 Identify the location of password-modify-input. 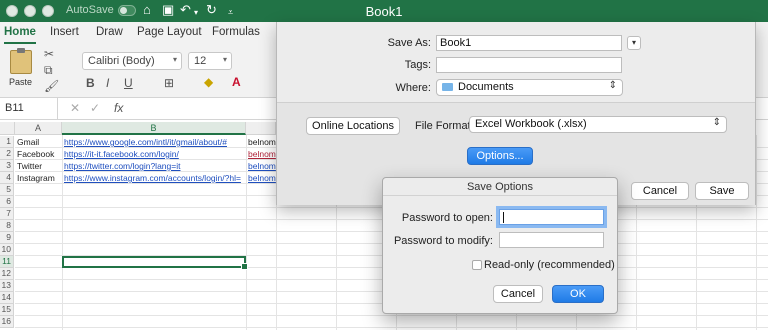
(551, 240).